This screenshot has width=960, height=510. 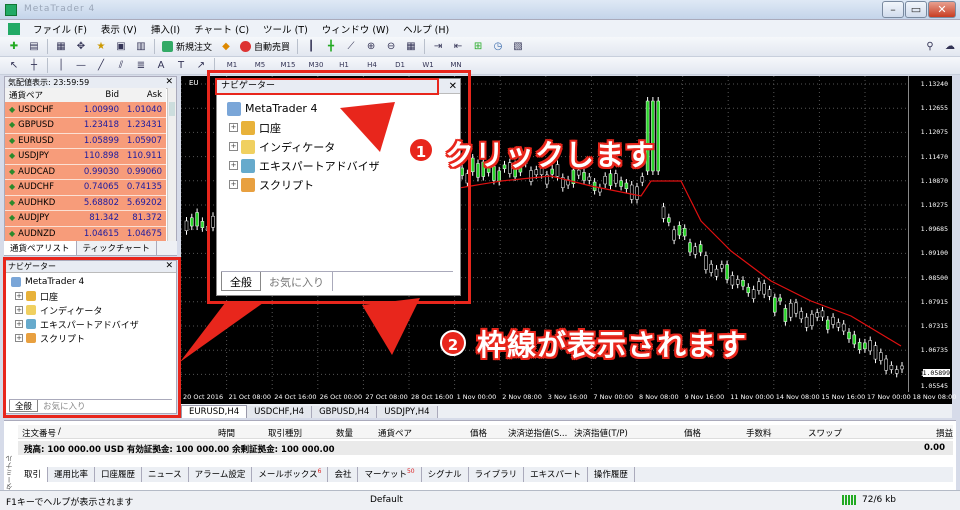 I want to click on terminal-tab: アラーム設定, so click(x=221, y=474).